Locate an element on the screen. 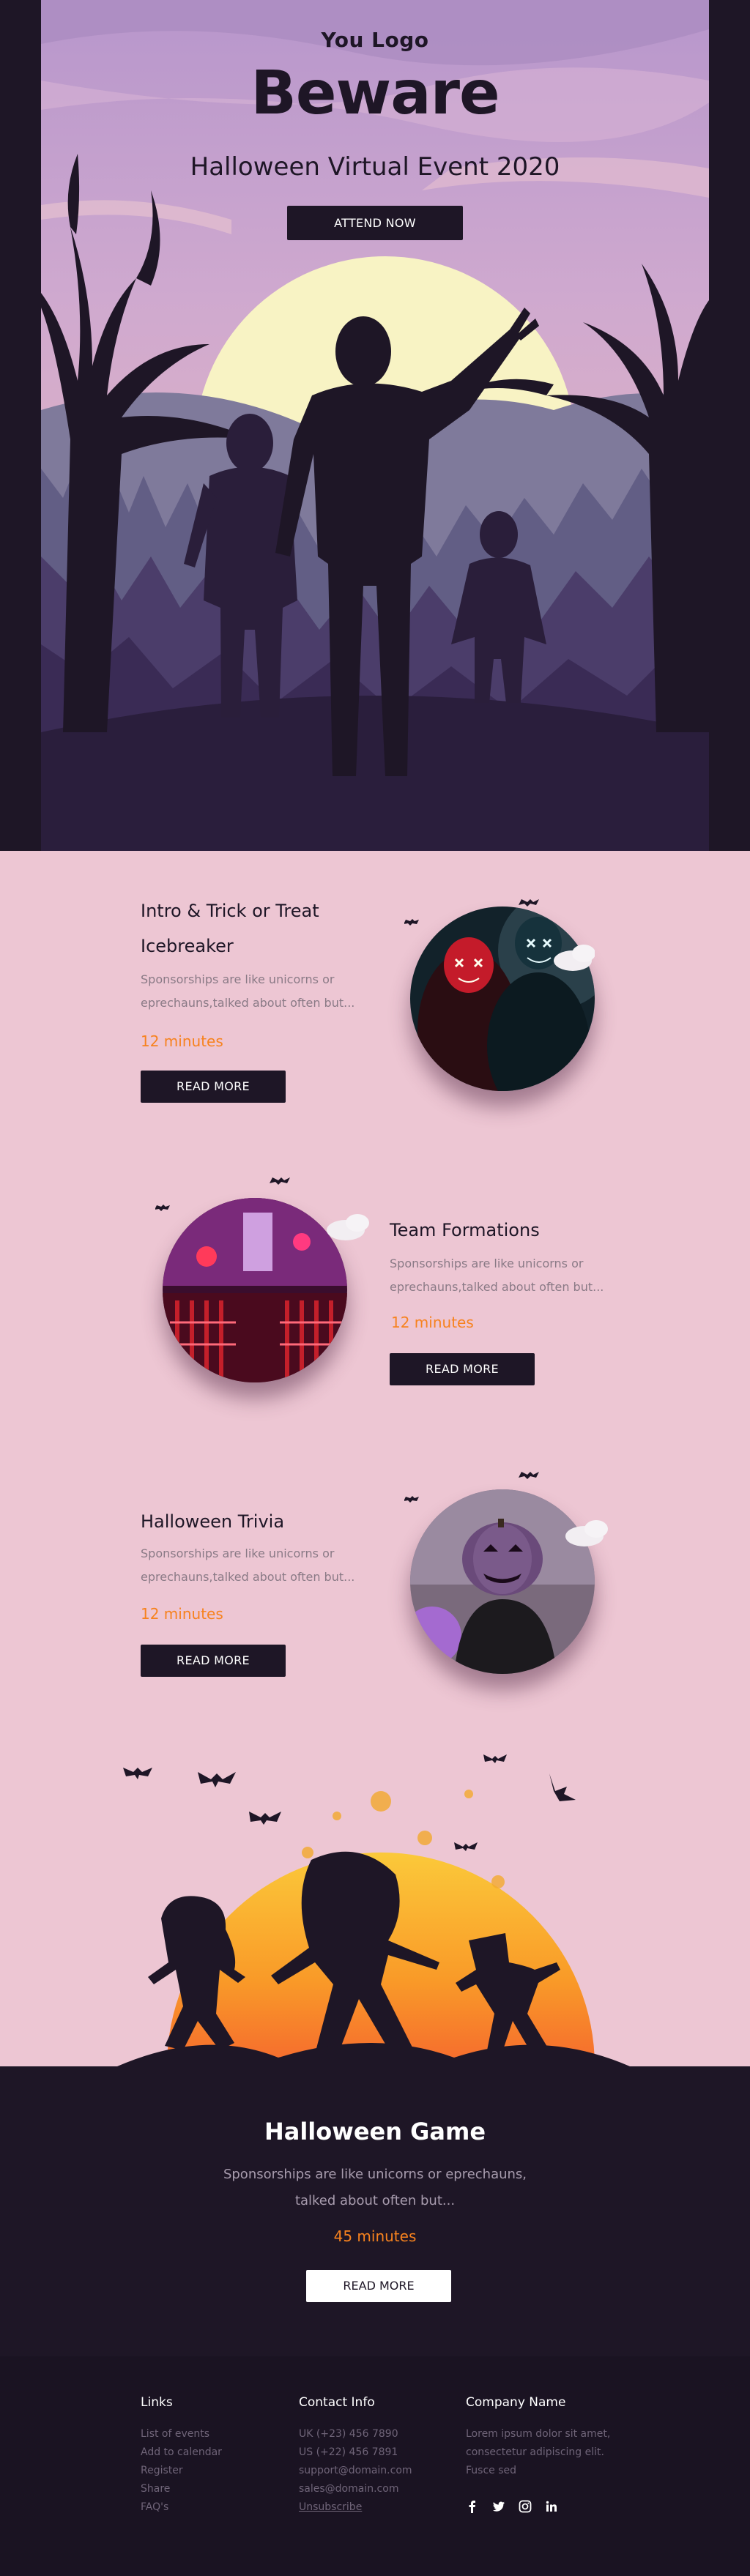  social-links is located at coordinates (512, 2506).